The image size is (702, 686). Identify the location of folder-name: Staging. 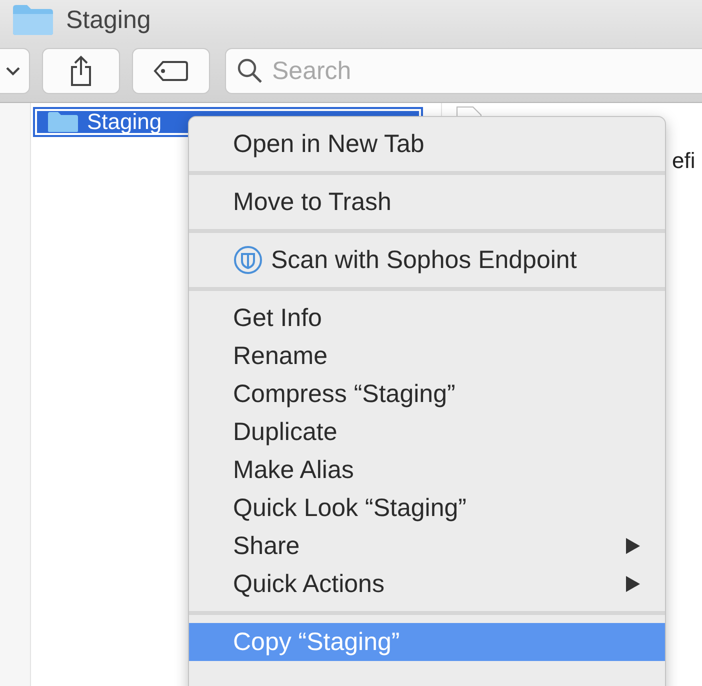
(124, 122).